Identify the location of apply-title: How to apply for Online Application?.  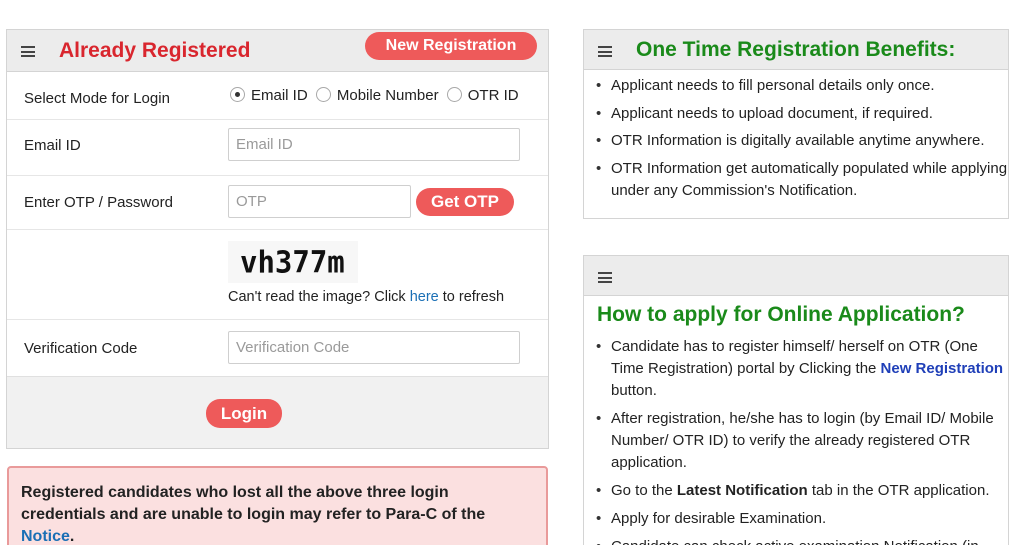
(781, 314).